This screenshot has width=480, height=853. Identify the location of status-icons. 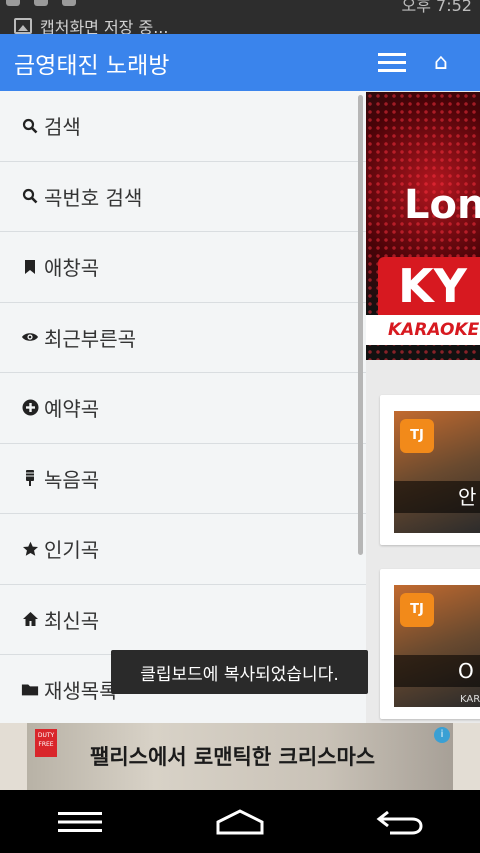
(41, 3).